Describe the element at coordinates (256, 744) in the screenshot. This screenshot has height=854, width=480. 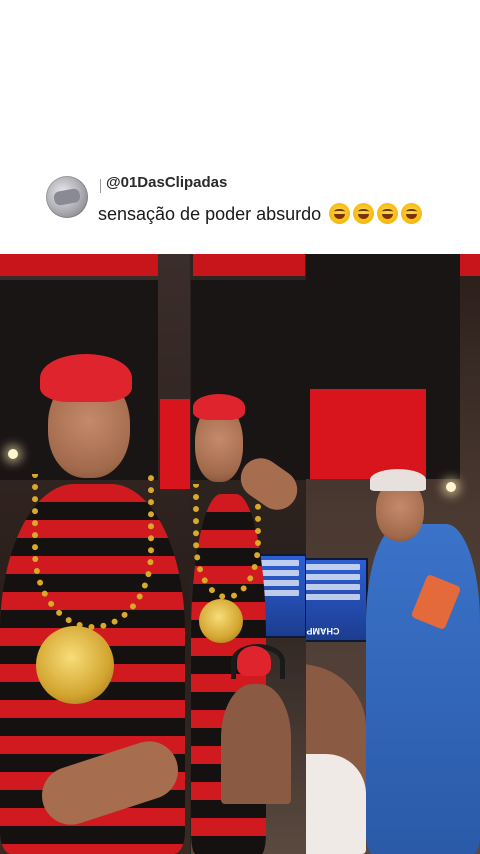
I see `seated-person-back` at that location.